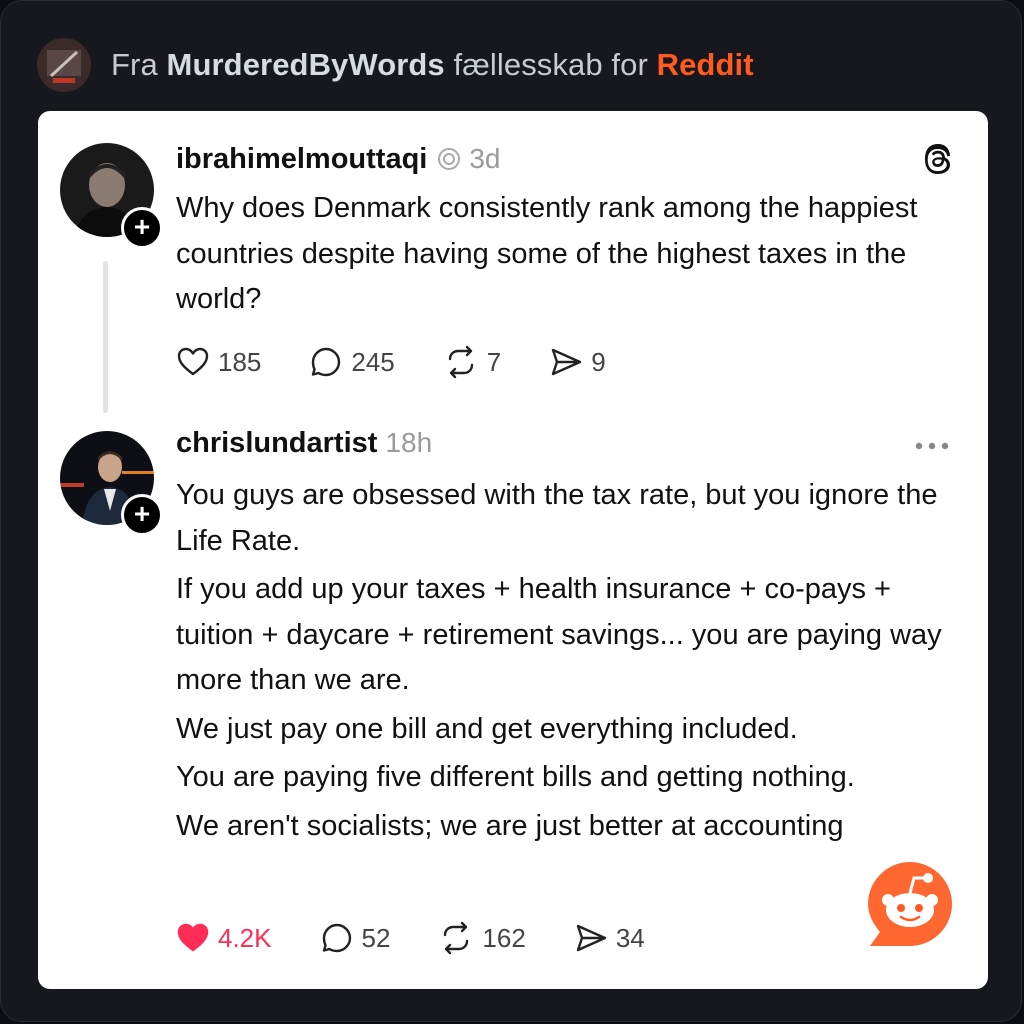 This screenshot has width=1024, height=1024. I want to click on username: chrislundartist, so click(276, 443).